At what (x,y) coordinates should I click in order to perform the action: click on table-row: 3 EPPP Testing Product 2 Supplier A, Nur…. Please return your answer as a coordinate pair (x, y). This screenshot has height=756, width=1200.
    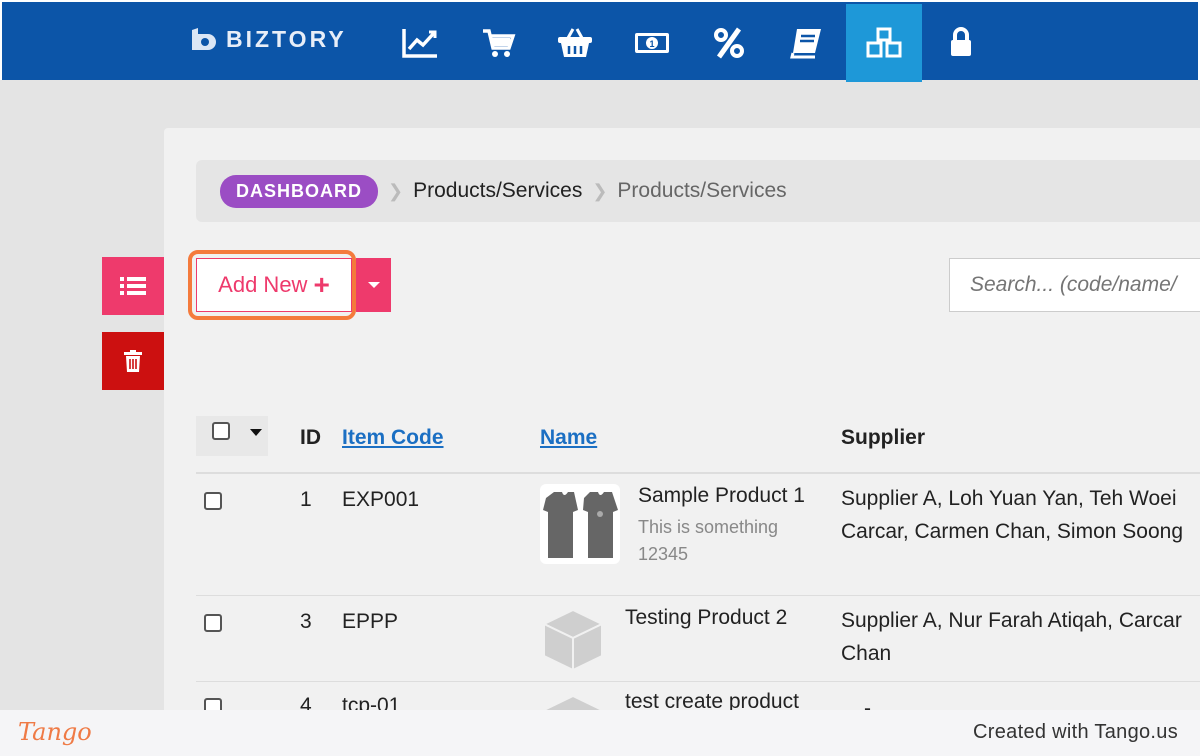
    Looking at the image, I should click on (698, 639).